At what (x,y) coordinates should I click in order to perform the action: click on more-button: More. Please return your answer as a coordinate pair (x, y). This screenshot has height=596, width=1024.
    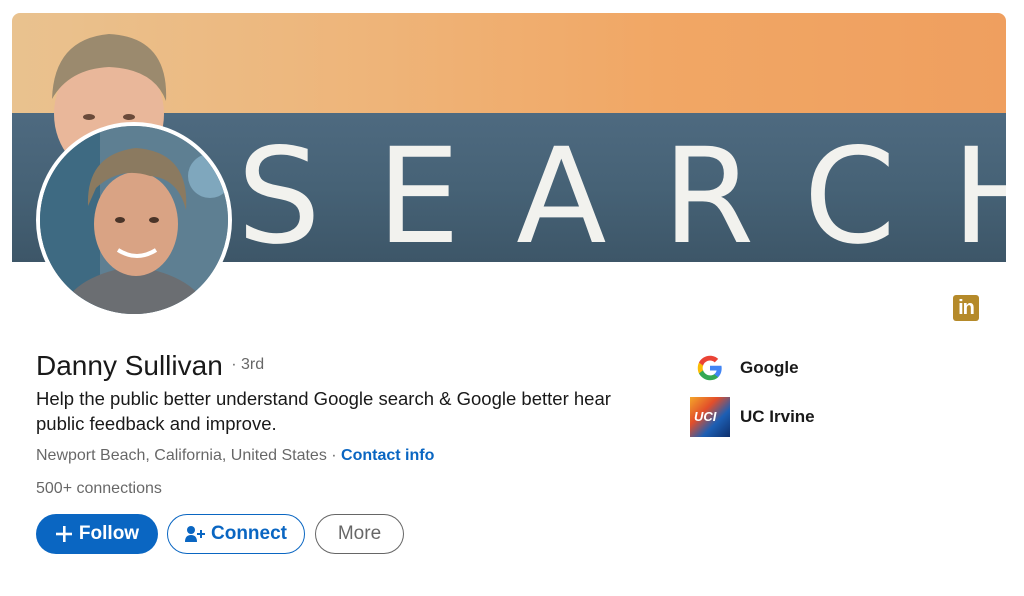
    Looking at the image, I should click on (359, 534).